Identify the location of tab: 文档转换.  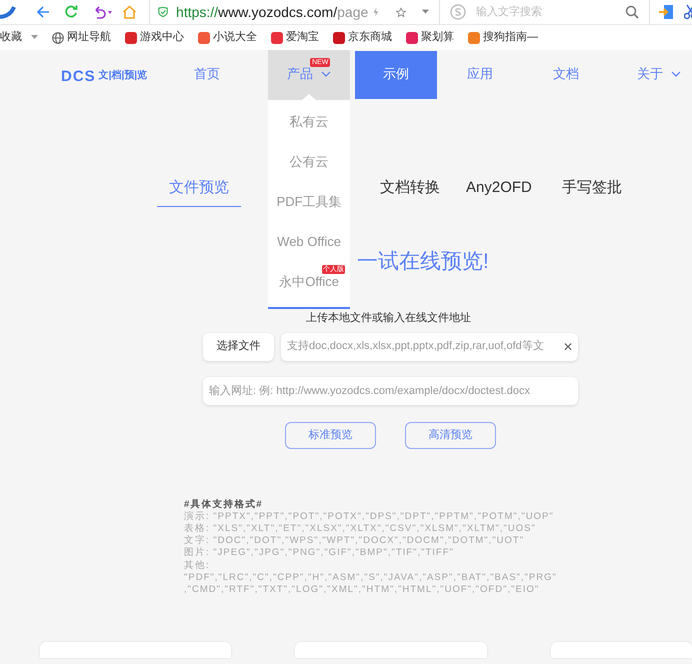
(410, 191).